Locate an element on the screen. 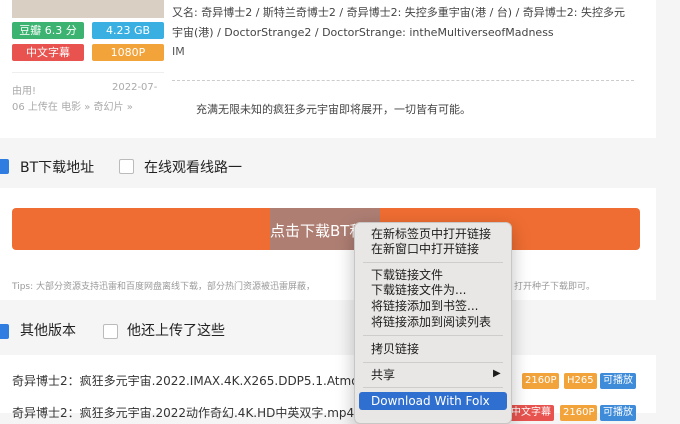  menu-download-with-folx: Download With Folx is located at coordinates (430, 401).